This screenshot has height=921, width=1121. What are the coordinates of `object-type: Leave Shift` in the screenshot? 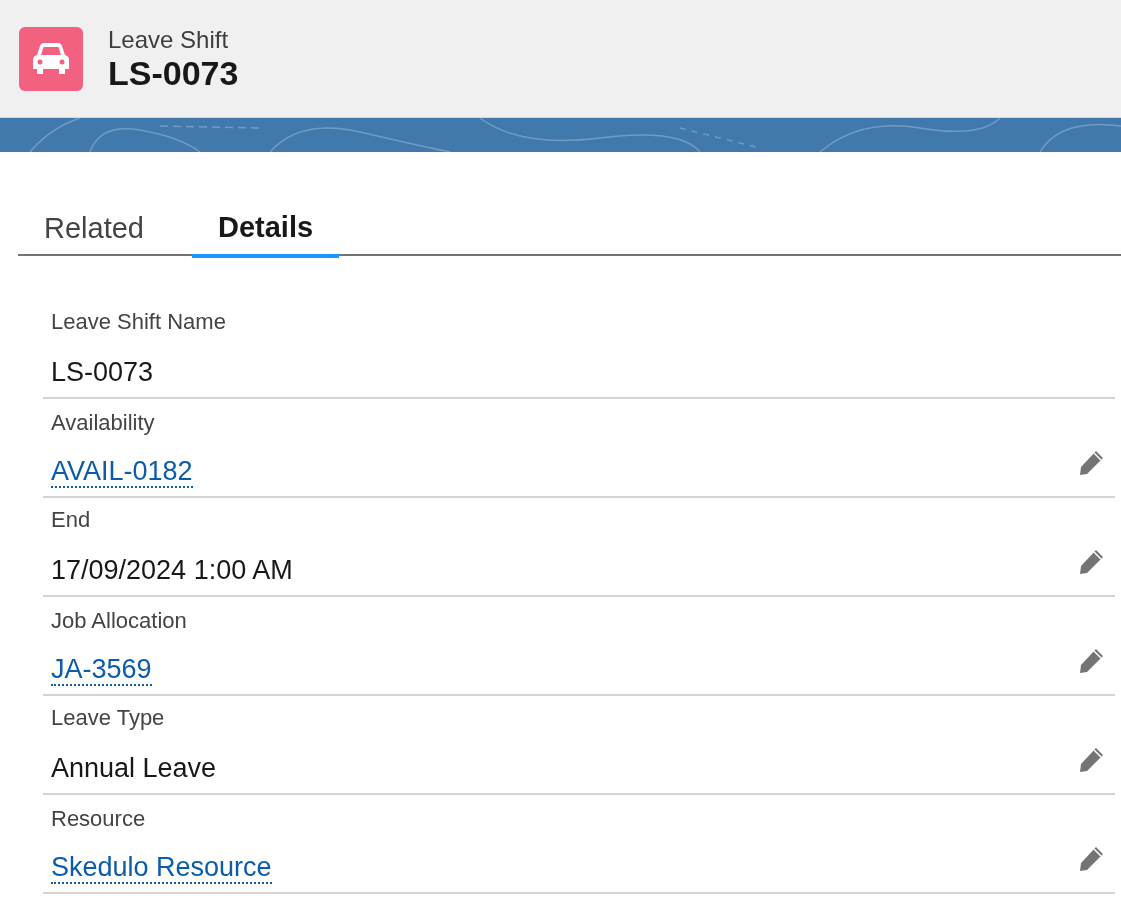 It's located at (169, 39).